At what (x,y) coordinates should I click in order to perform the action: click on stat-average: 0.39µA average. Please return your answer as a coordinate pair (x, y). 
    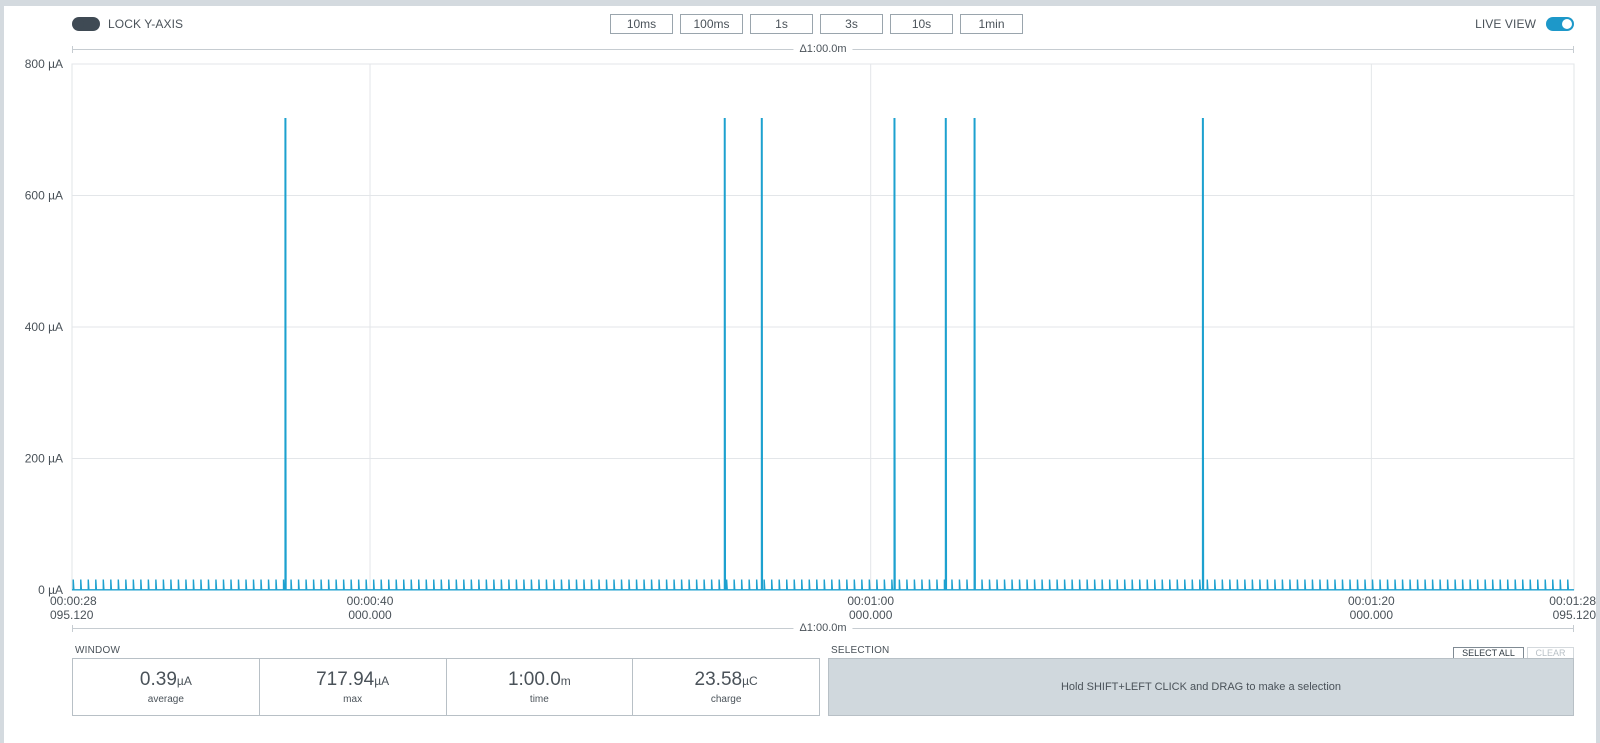
    Looking at the image, I should click on (166, 687).